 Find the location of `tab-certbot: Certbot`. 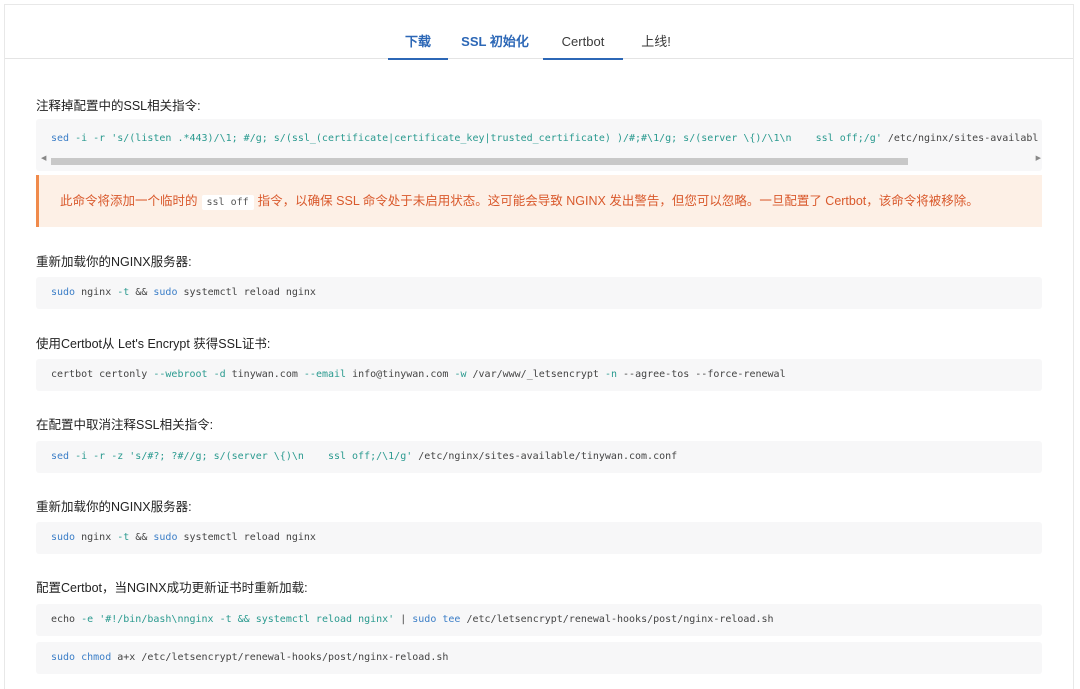

tab-certbot: Certbot is located at coordinates (583, 32).